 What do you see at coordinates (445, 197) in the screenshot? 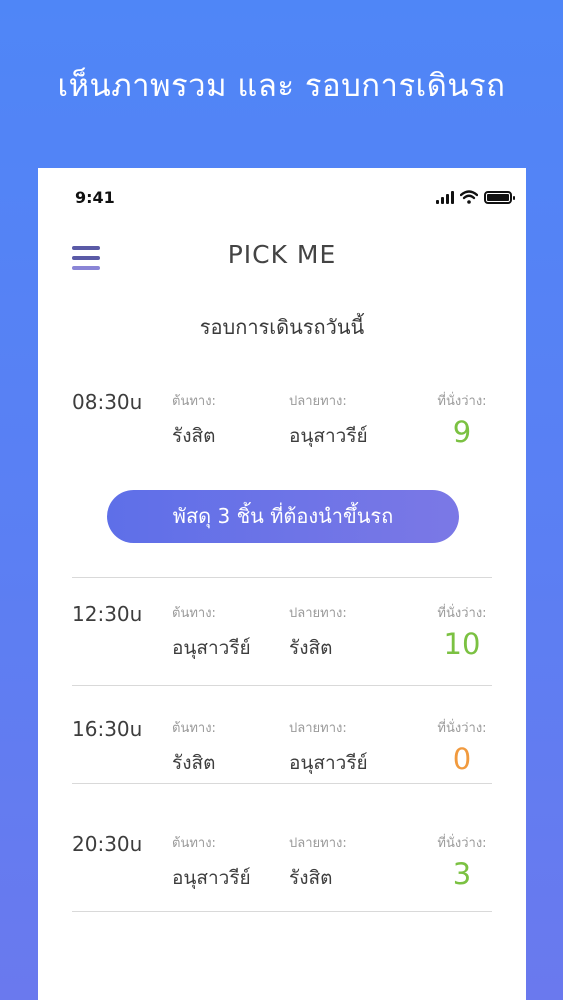
I see `signal-icon` at bounding box center [445, 197].